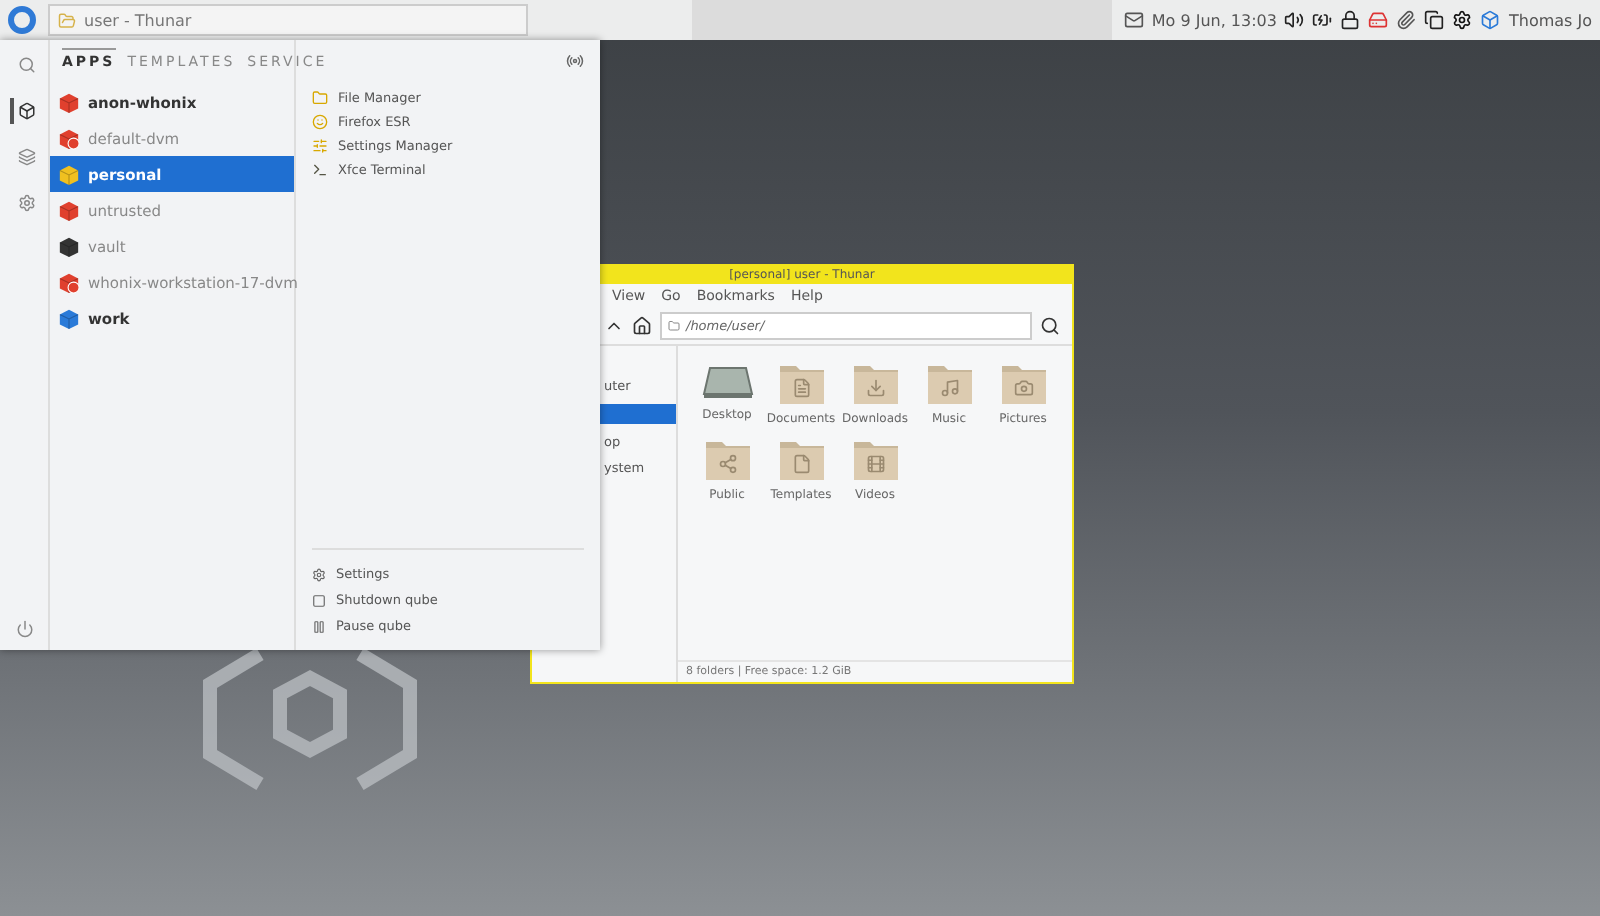 This screenshot has height=916, width=1600. I want to click on clipboard-icon, so click(1434, 20).